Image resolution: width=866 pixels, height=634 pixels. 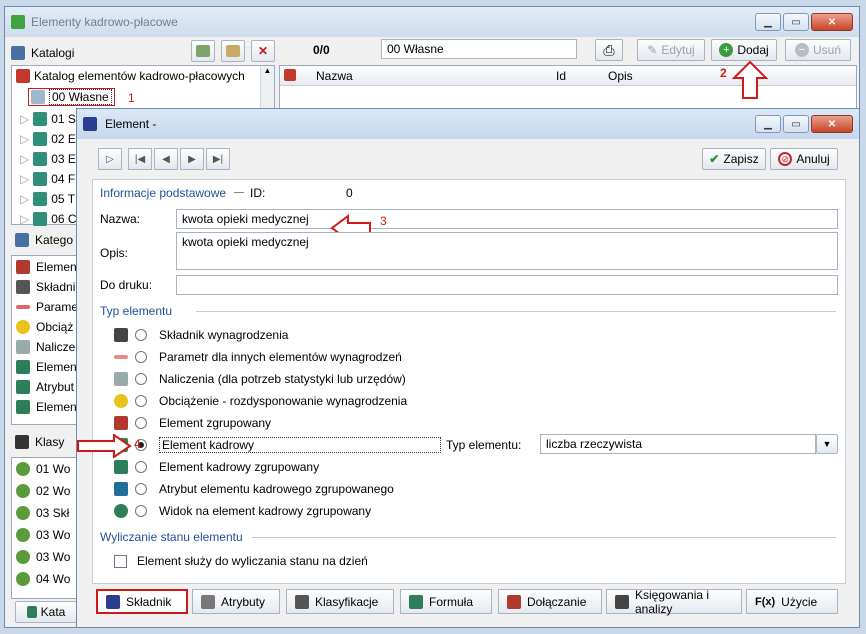 What do you see at coordinates (46, 612) in the screenshot?
I see `catalogs-tab: Kata` at bounding box center [46, 612].